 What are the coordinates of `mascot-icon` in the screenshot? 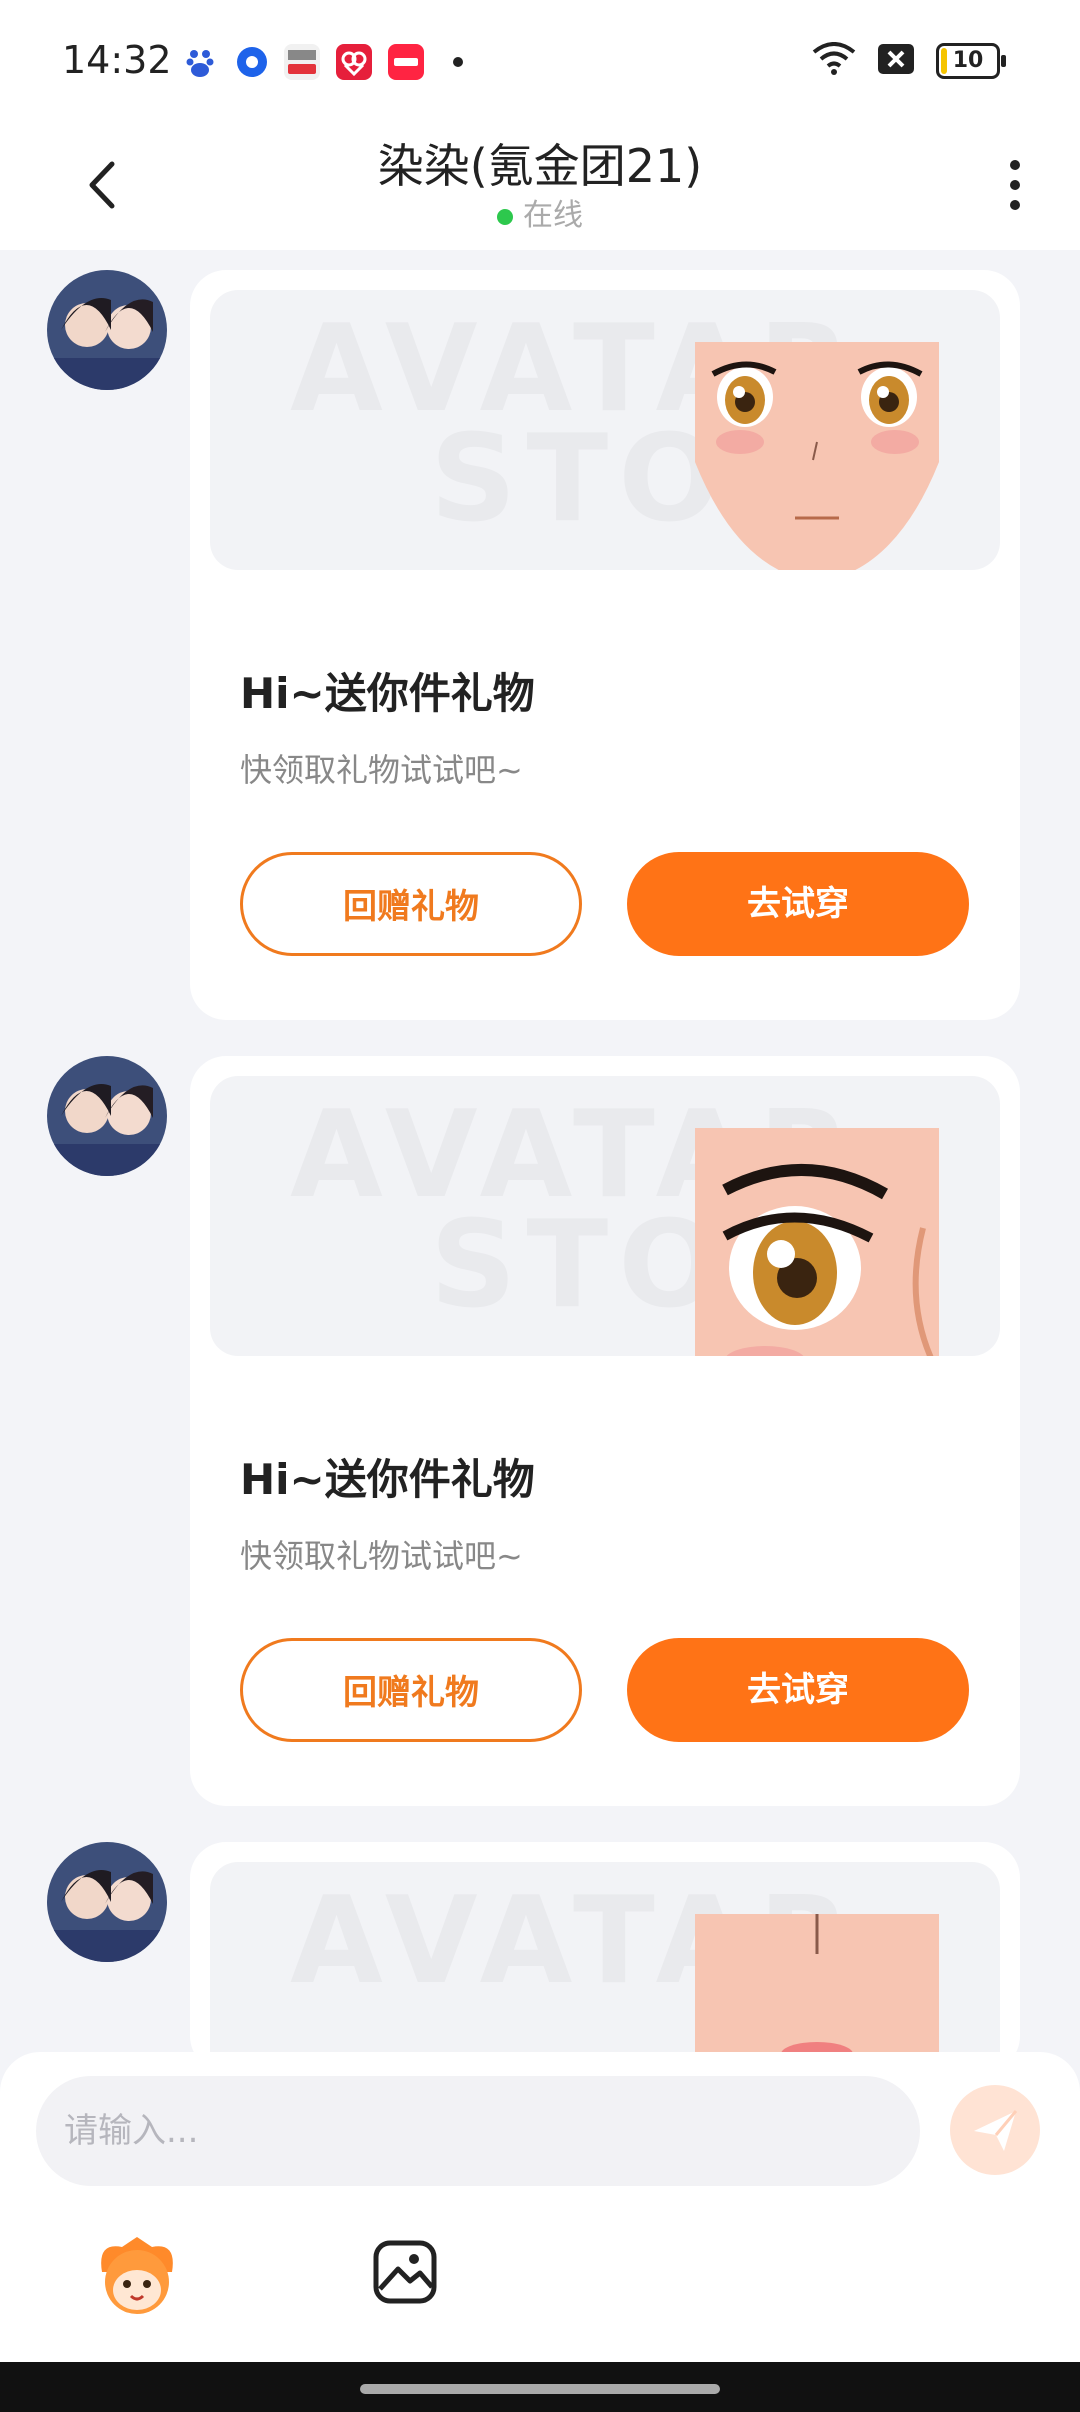 It's located at (137, 2275).